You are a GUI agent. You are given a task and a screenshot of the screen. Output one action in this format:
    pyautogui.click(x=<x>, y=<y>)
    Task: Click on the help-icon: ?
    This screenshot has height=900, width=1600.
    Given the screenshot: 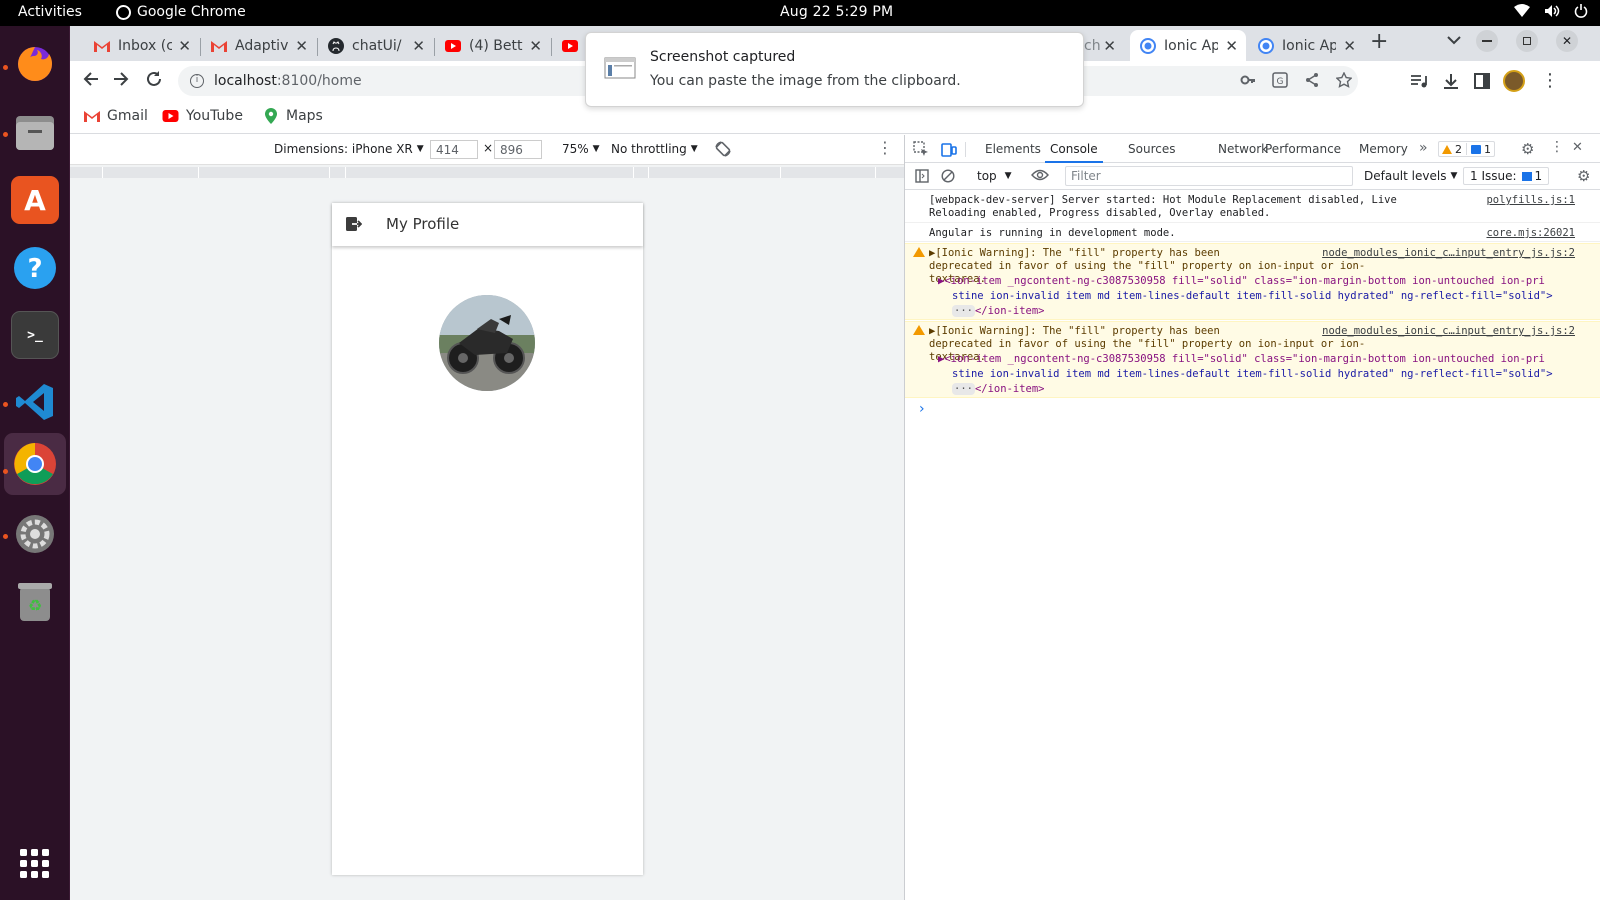 What is the action you would take?
    pyautogui.click(x=35, y=268)
    